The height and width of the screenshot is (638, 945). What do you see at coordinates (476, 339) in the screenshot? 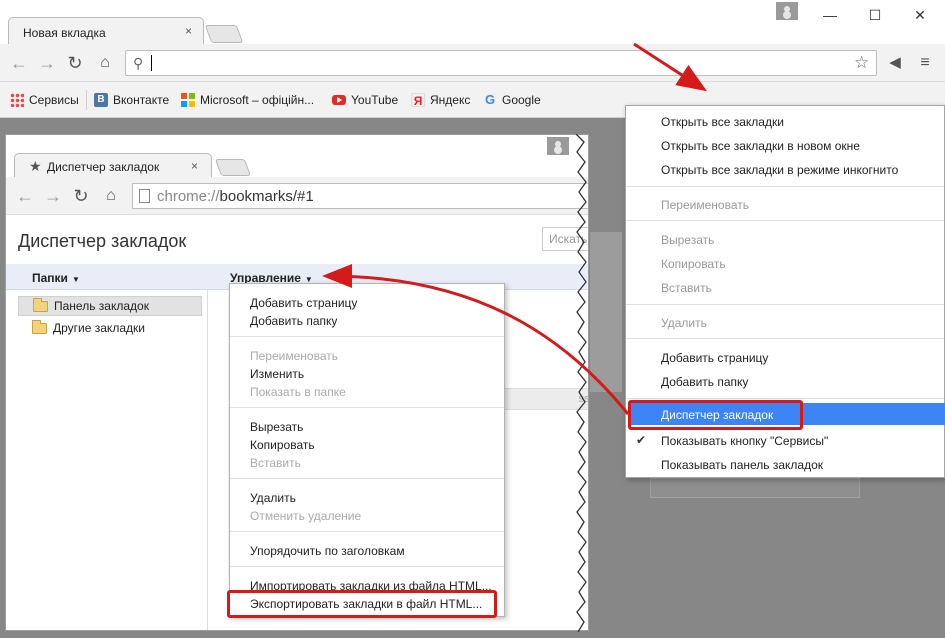
I see `arrow-to-manage-menu` at bounding box center [476, 339].